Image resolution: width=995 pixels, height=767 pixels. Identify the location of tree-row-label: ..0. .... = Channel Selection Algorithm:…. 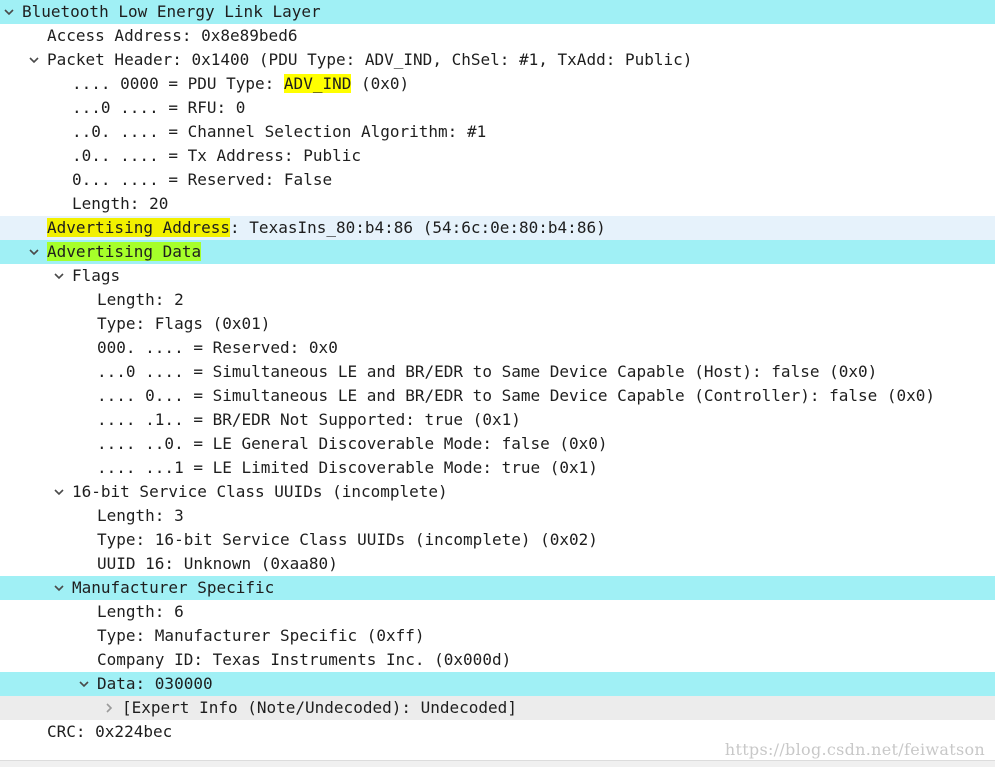
(279, 131).